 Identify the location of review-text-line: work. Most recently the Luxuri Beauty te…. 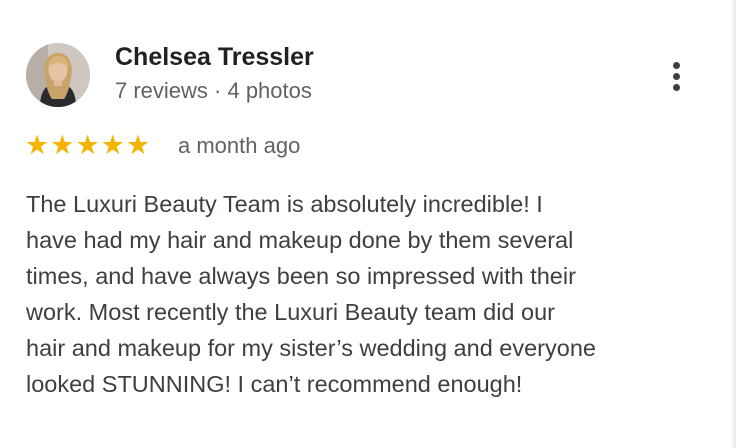
(290, 312).